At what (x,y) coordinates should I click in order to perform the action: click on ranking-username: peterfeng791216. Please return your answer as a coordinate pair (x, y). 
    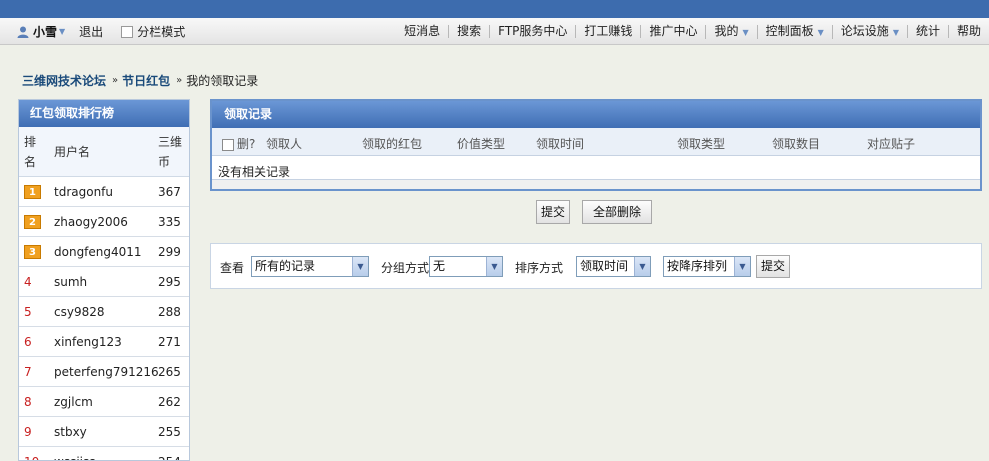
    Looking at the image, I should click on (106, 372).